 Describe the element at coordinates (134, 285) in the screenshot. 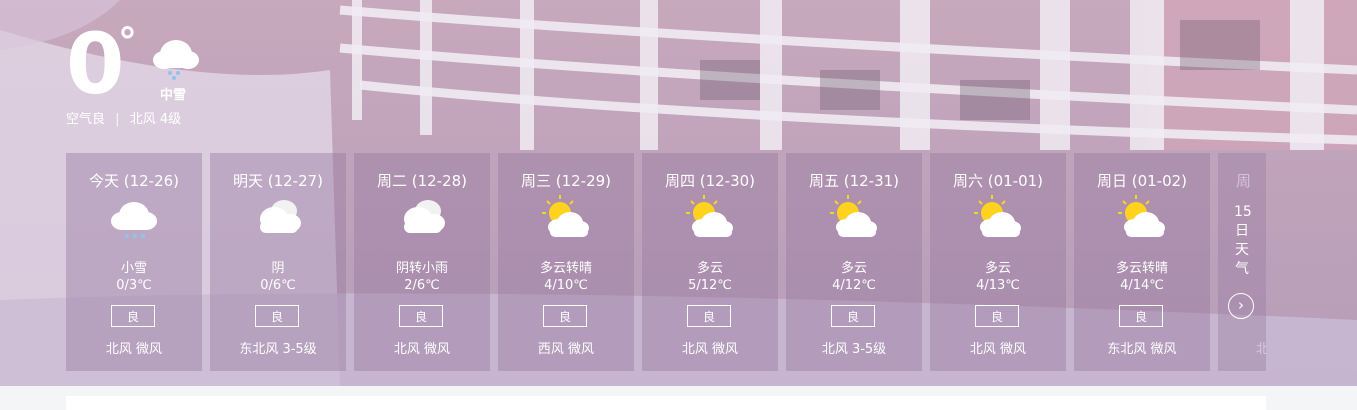

I see `forecast-temperature-range: 0/3℃` at that location.